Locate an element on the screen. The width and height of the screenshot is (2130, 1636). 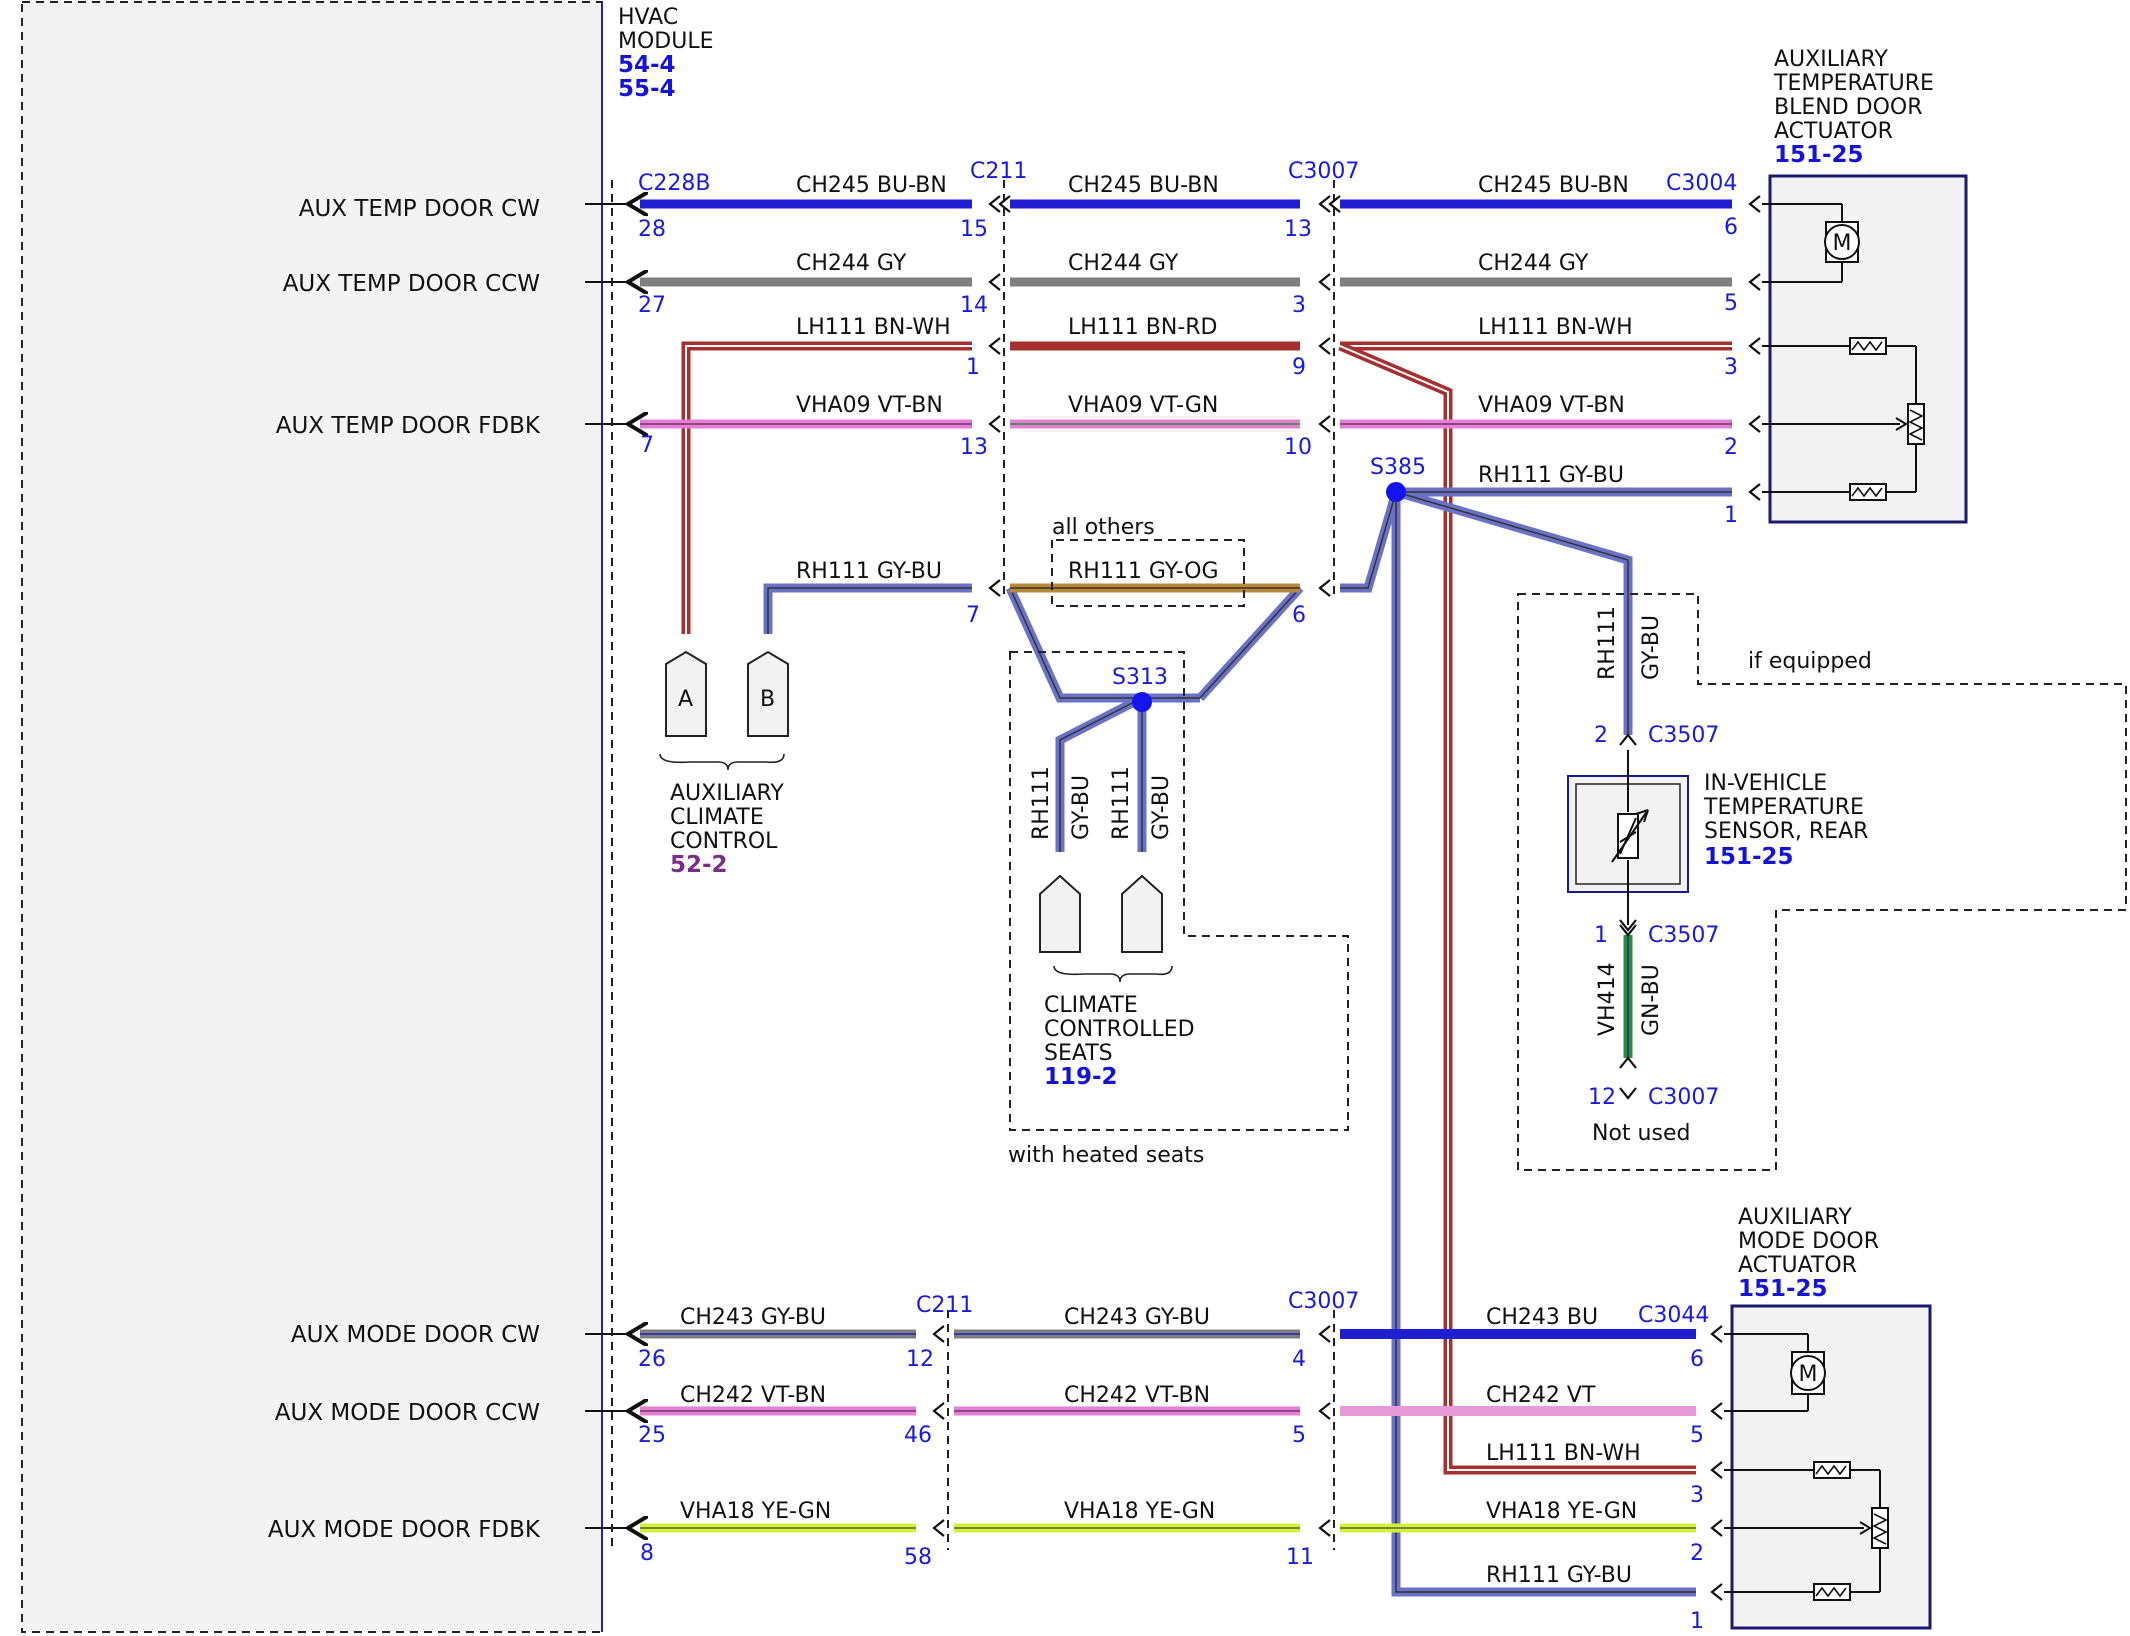
connector-c3007-bottom: C3007 is located at coordinates (1323, 1301).